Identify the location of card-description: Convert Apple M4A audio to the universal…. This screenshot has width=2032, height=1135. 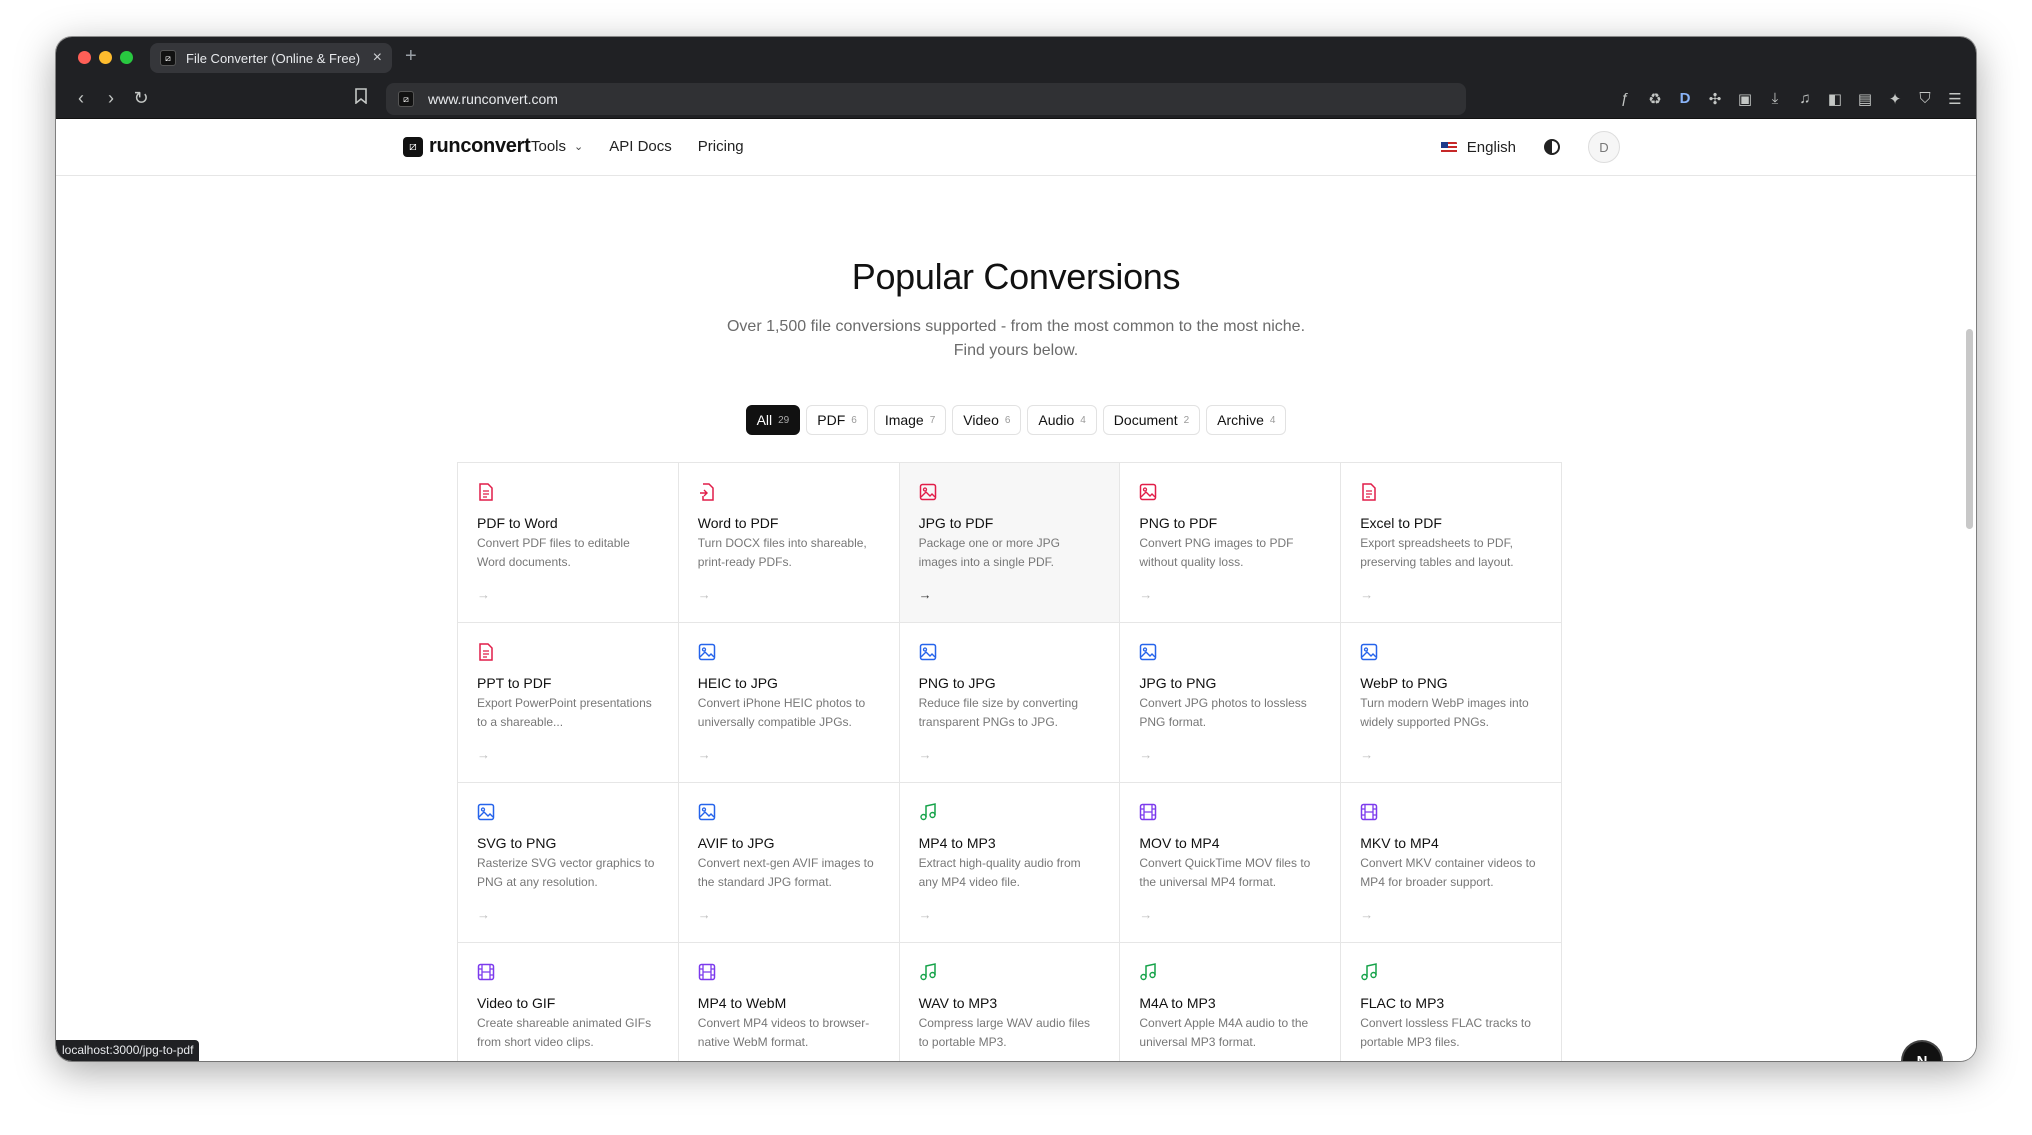
(1224, 1032).